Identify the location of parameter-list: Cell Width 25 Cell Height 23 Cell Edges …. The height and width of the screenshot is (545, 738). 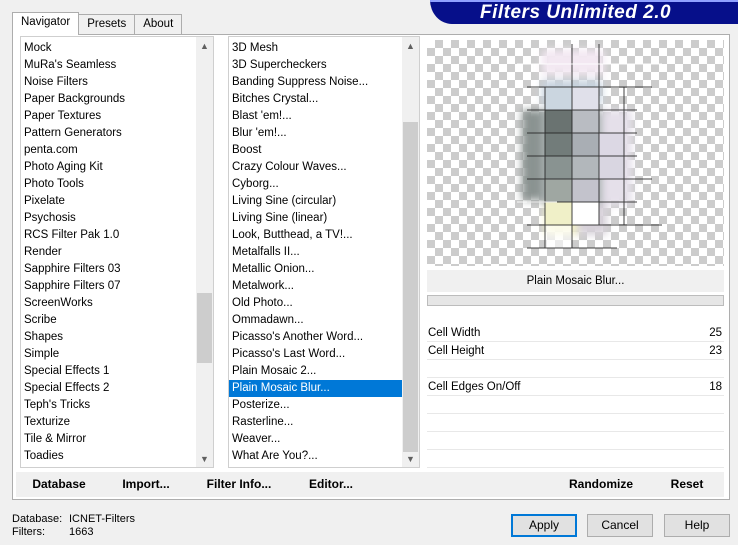
(575, 396).